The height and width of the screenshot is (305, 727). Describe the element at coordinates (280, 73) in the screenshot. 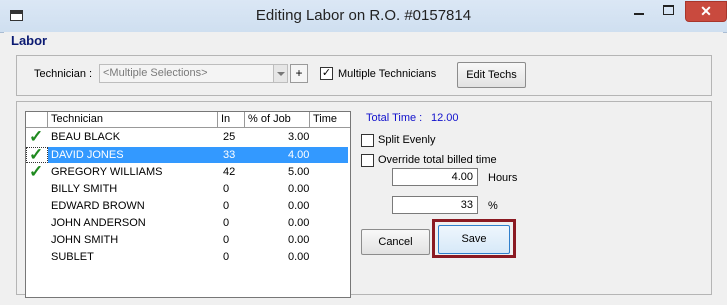

I see `chevron-down-icon` at that location.